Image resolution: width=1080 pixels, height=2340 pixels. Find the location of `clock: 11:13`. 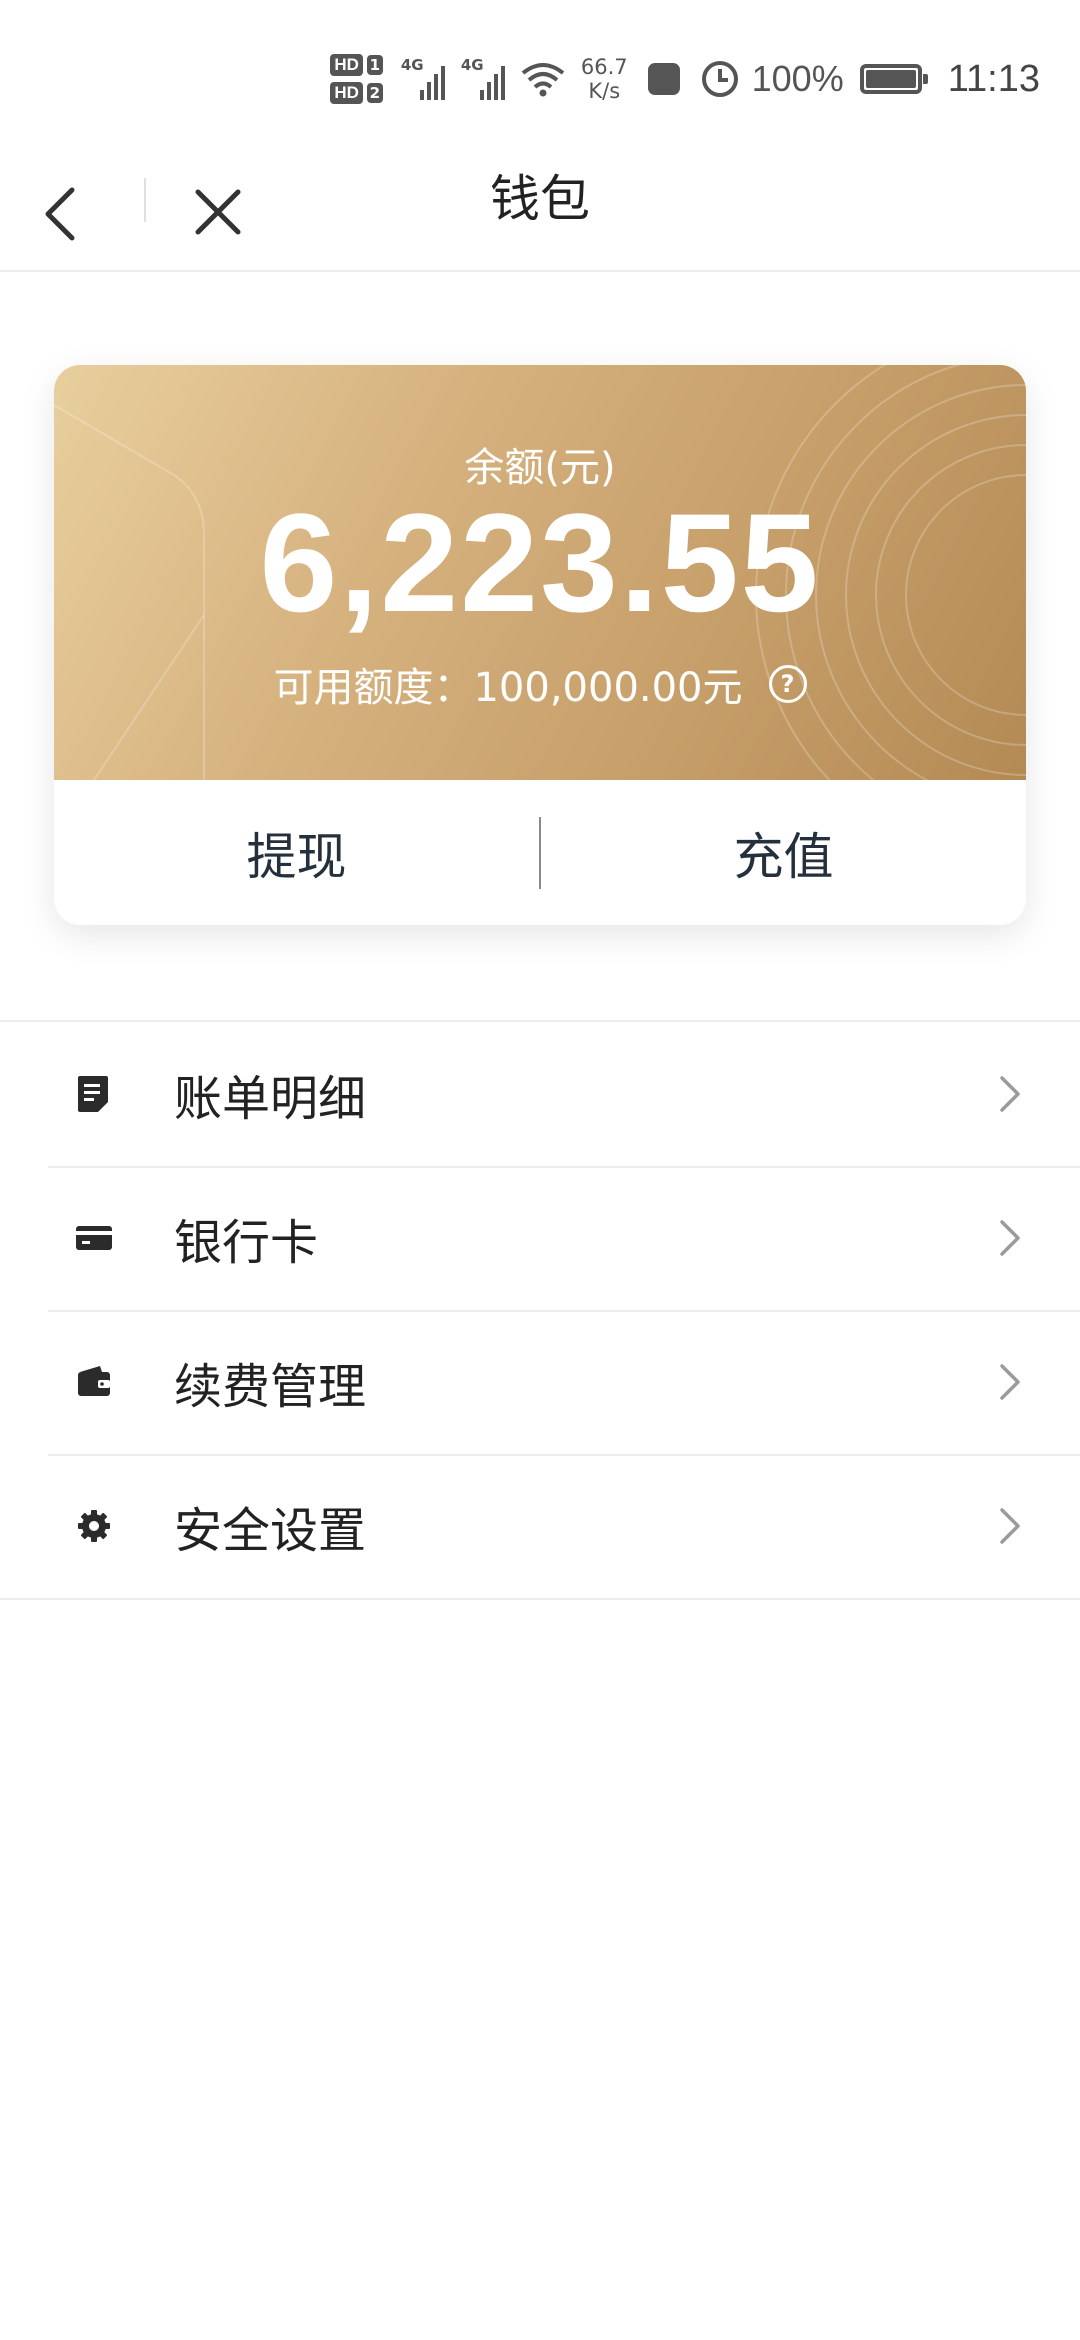

clock: 11:13 is located at coordinates (993, 78).